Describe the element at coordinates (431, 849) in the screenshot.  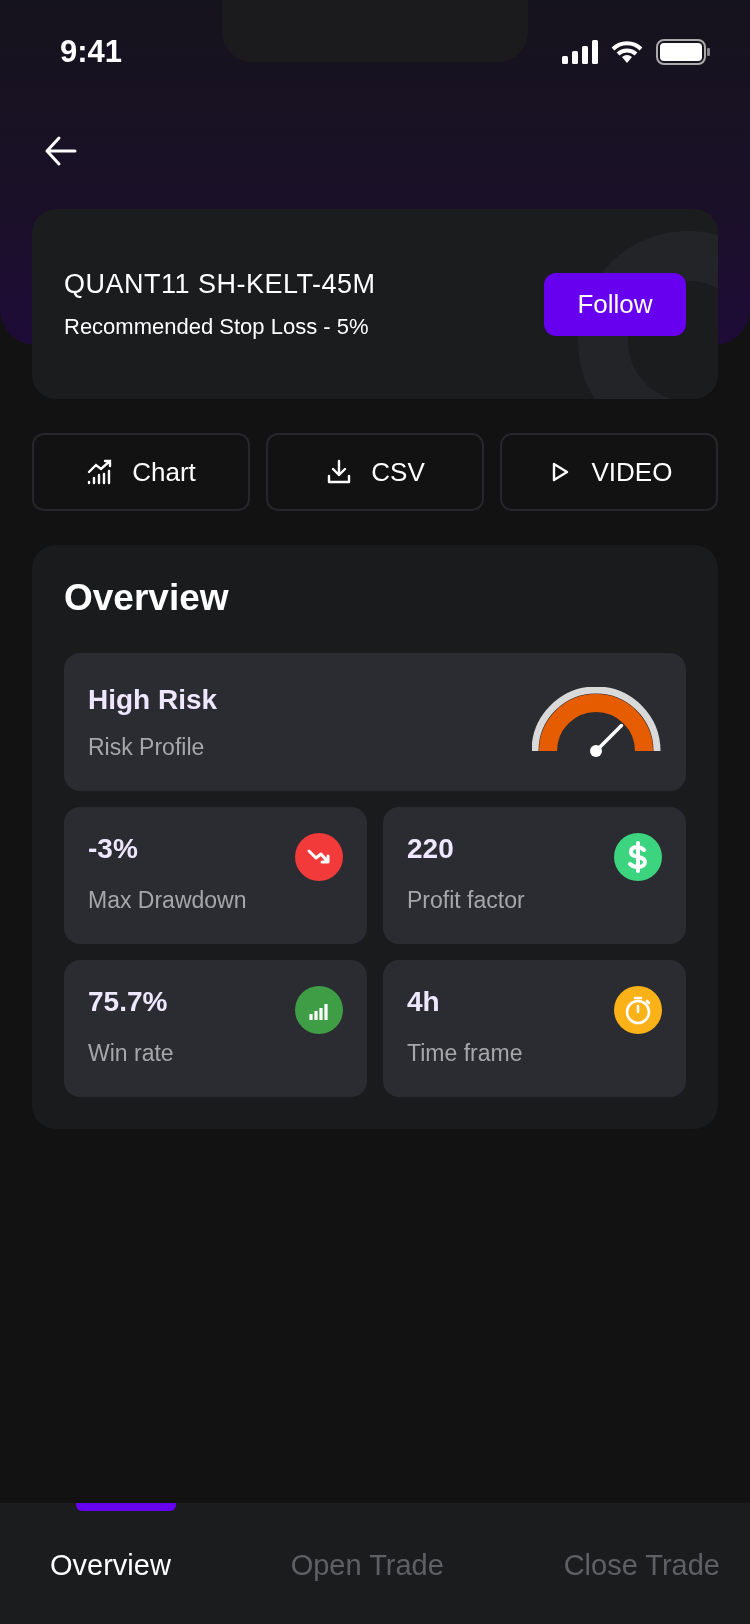
I see `metric-value: 220` at that location.